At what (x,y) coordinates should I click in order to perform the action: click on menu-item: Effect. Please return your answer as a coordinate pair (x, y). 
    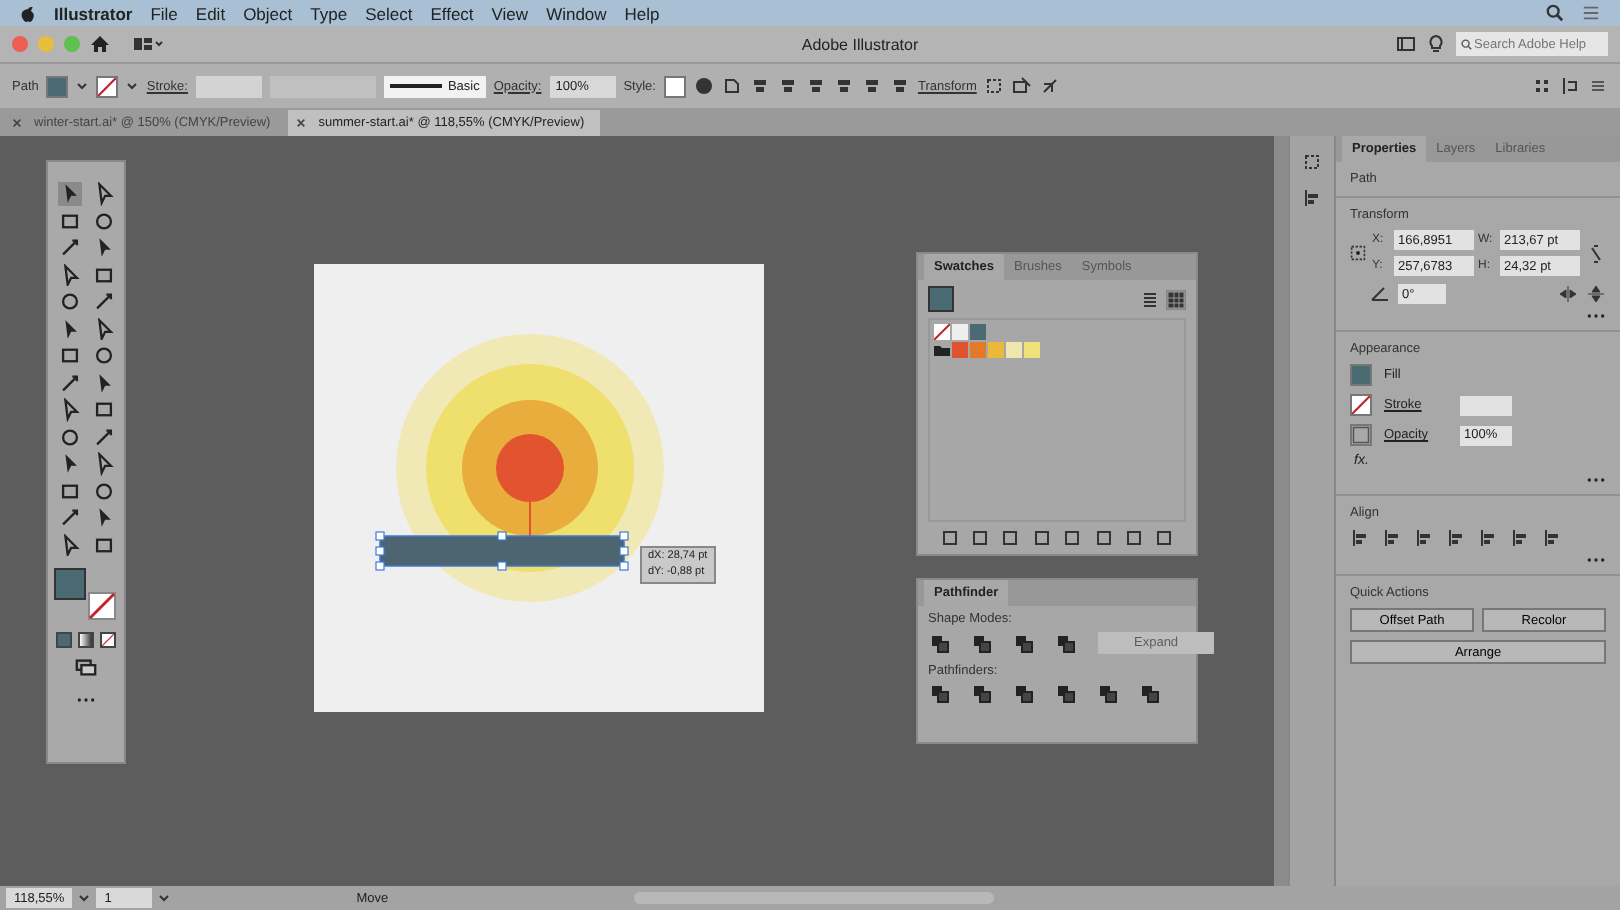
    Looking at the image, I should click on (452, 13).